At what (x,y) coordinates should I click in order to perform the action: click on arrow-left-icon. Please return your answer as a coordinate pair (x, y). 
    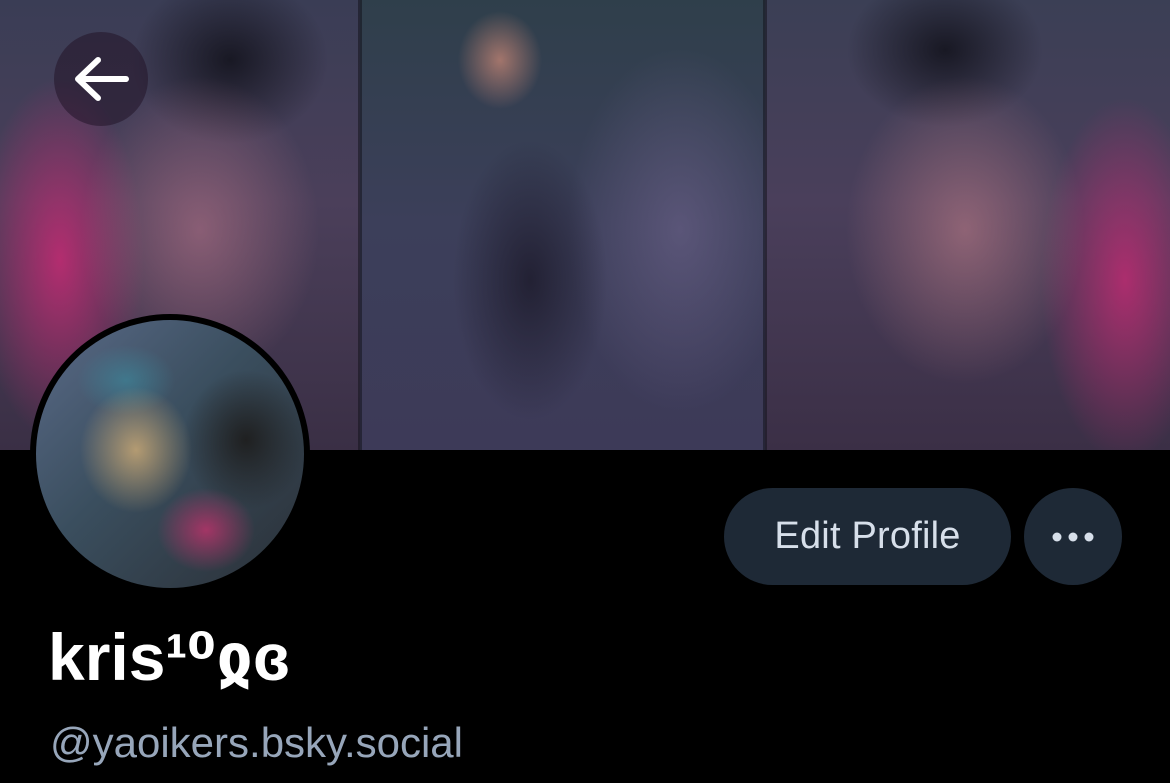
    Looking at the image, I should click on (102, 79).